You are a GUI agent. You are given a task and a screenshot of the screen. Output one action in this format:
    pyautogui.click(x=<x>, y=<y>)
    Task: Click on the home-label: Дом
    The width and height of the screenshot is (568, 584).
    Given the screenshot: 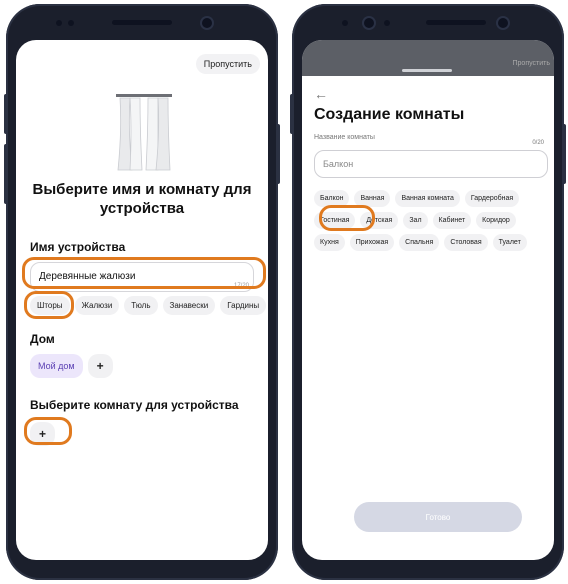 What is the action you would take?
    pyautogui.click(x=42, y=339)
    